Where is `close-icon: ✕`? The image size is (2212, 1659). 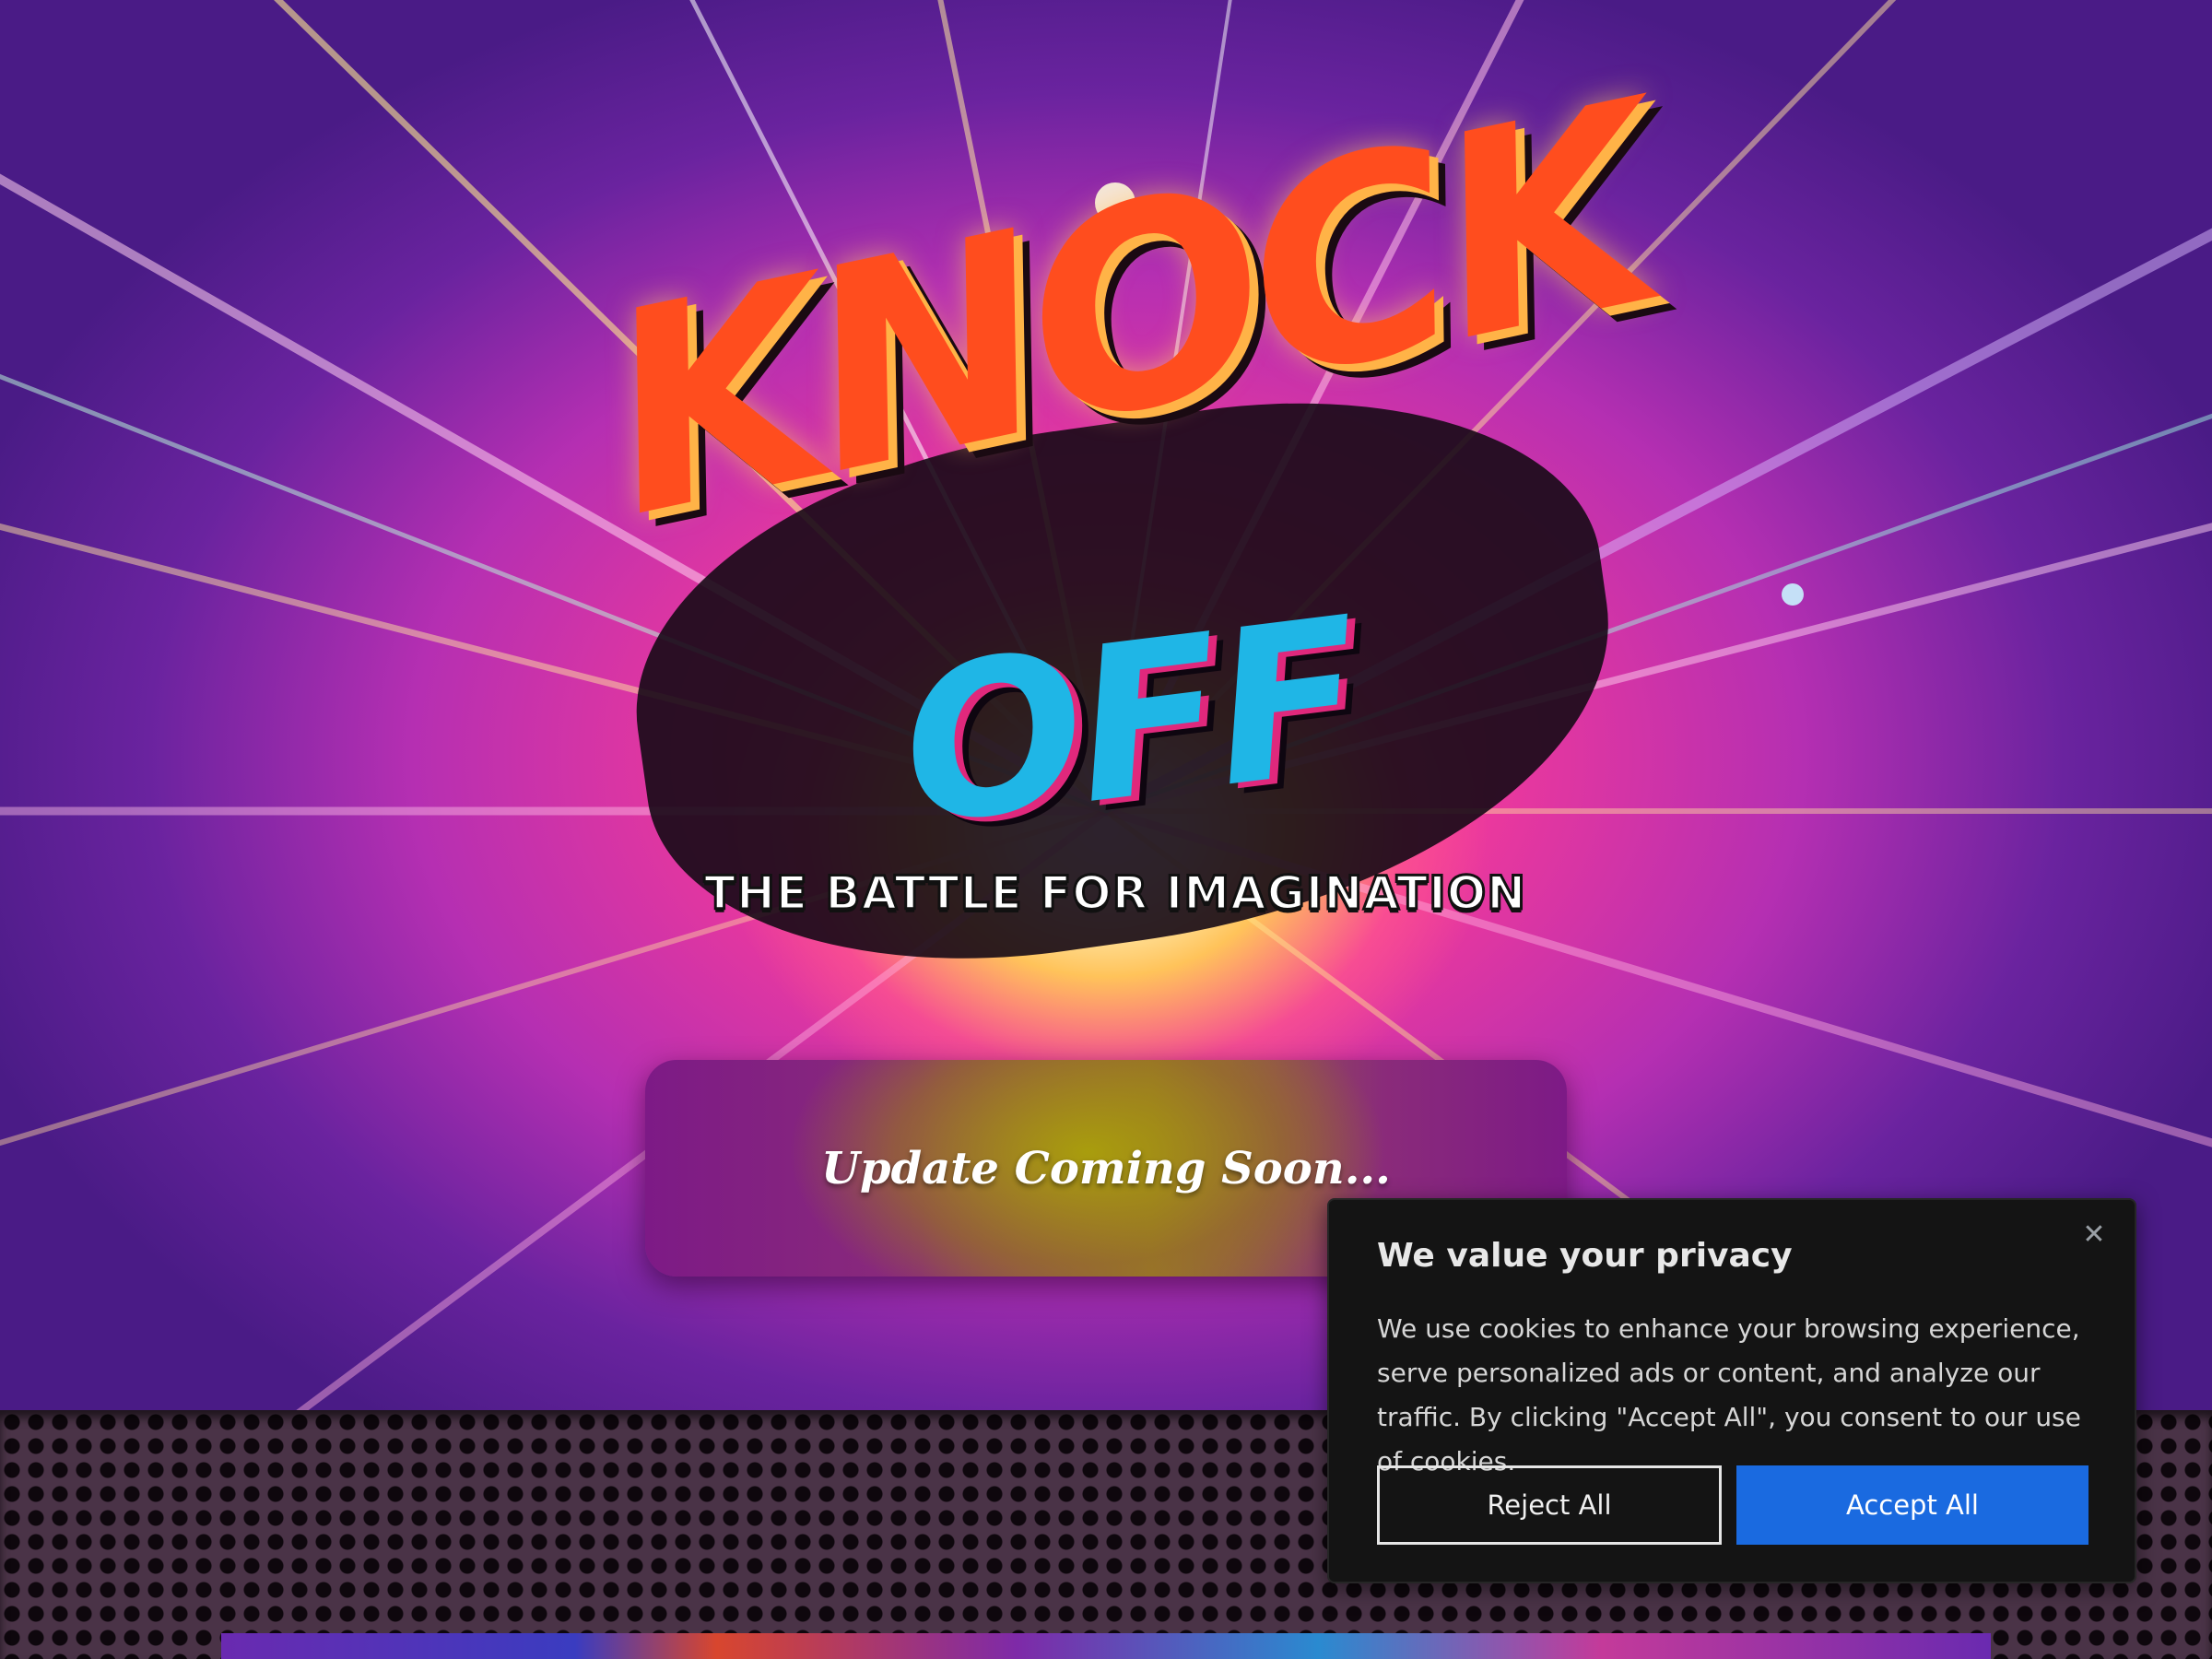 close-icon: ✕ is located at coordinates (2094, 1235).